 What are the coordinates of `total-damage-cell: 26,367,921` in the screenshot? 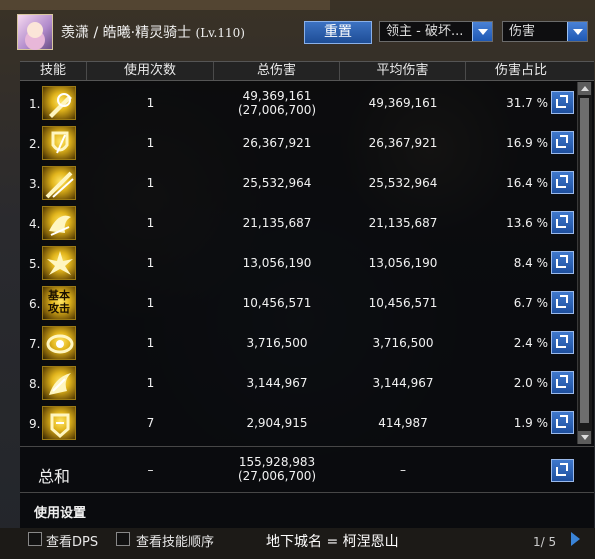 It's located at (277, 143).